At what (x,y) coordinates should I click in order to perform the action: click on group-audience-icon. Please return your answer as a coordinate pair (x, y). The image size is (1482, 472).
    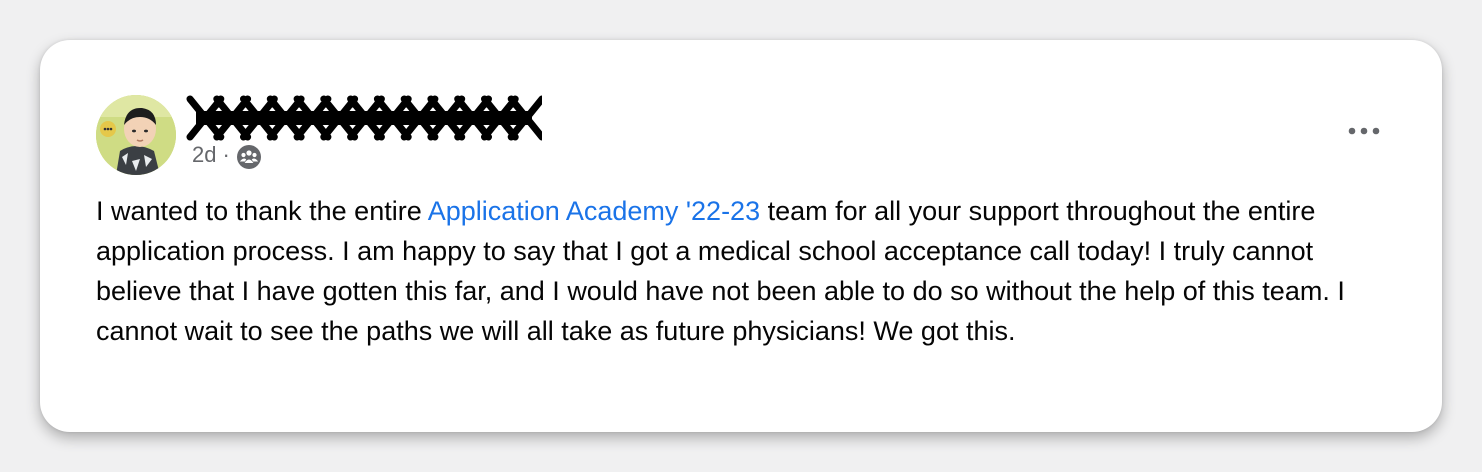
    Looking at the image, I should click on (249, 157).